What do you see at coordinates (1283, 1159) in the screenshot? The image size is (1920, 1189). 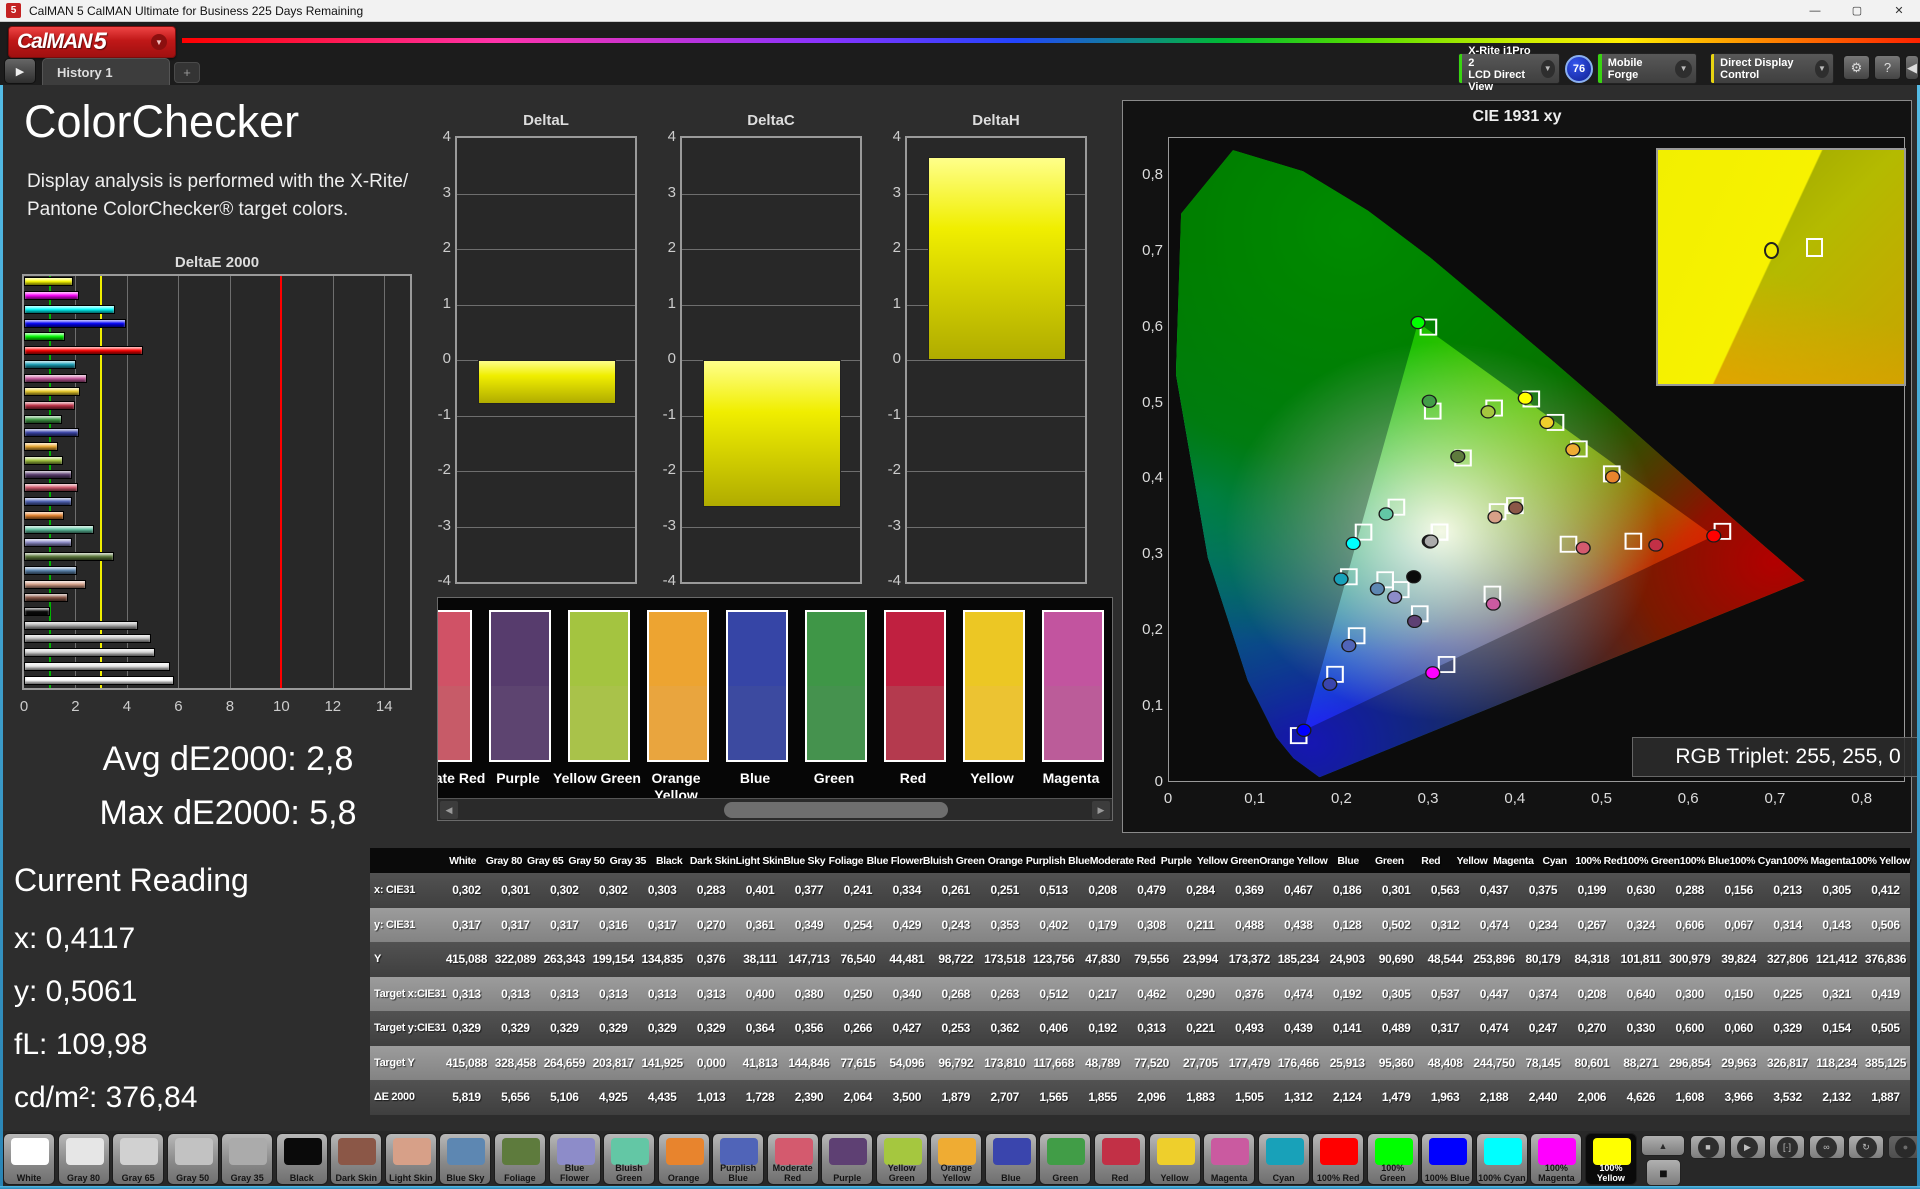 I see `patch-button-cyan: Cyan` at bounding box center [1283, 1159].